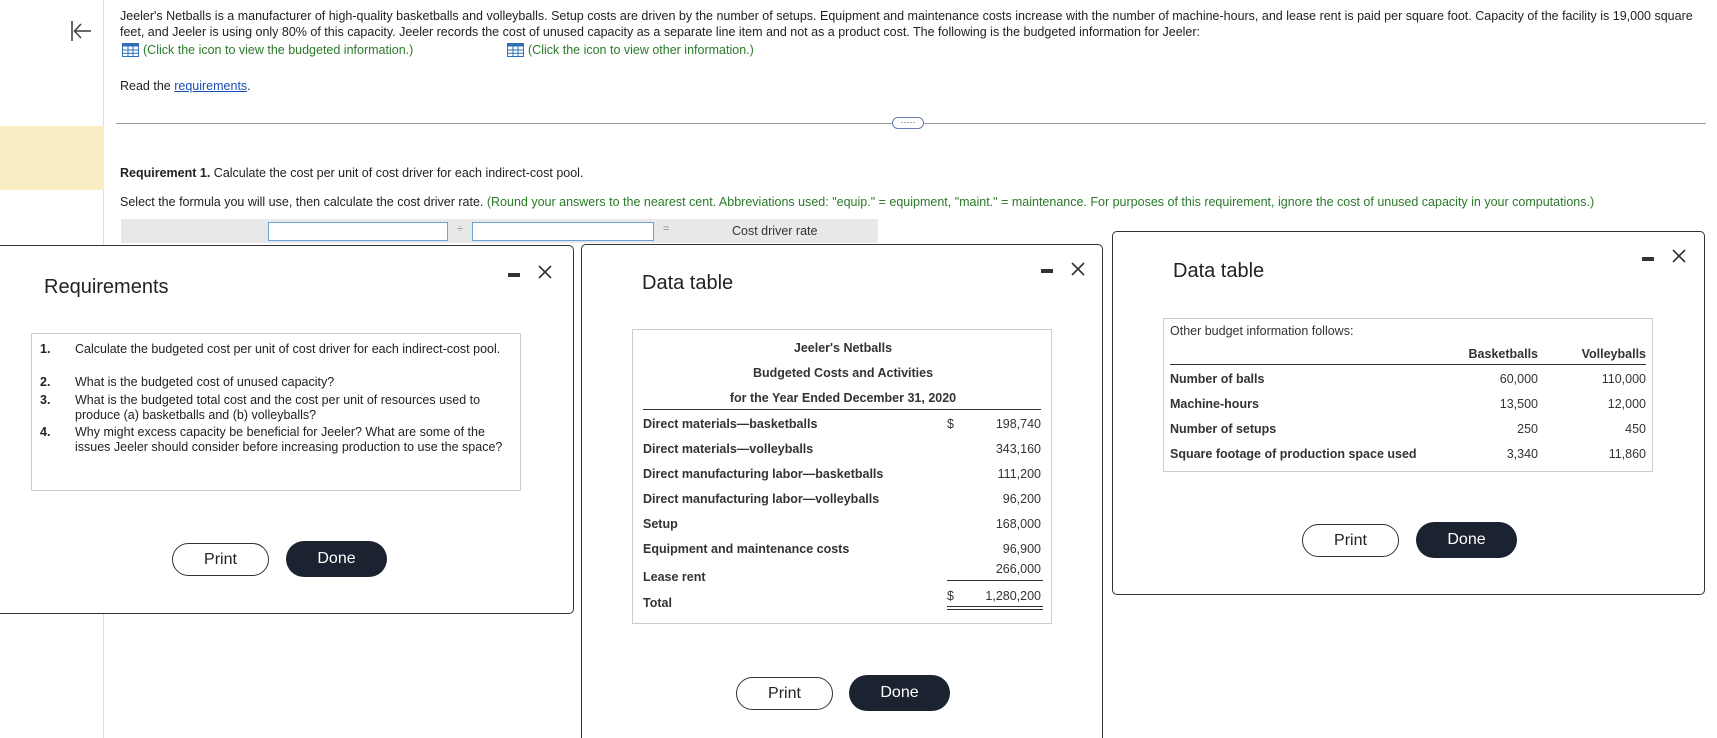  What do you see at coordinates (1527, 429) in the screenshot?
I see `cell-basketballs: 250` at bounding box center [1527, 429].